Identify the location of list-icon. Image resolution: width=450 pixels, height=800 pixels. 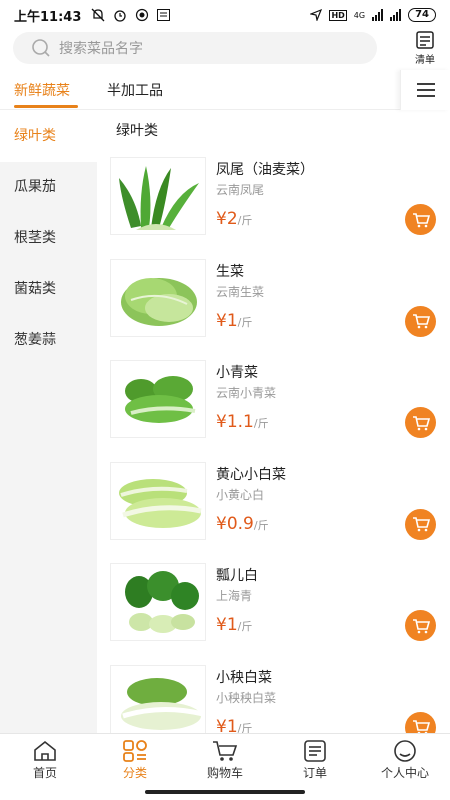
(425, 40).